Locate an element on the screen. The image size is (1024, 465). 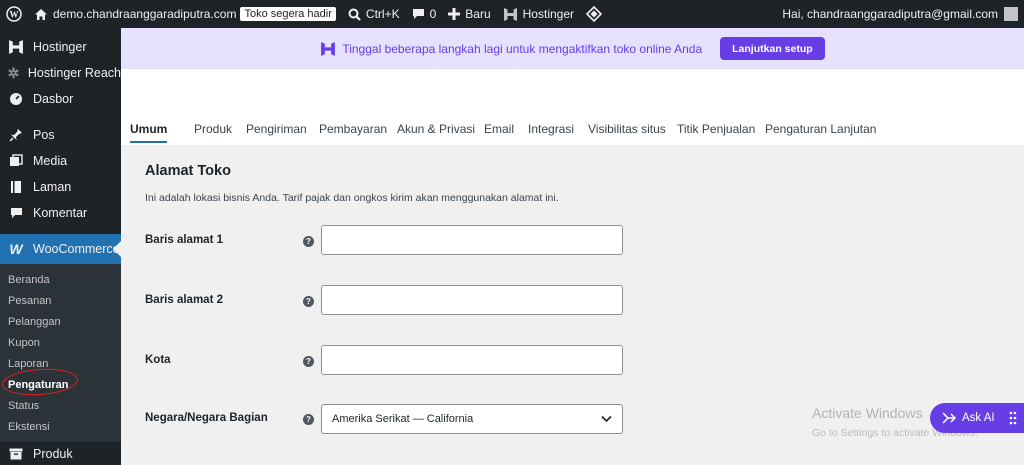
sidebar-item-hostinger-reach: ✲ Hostinger Reach is located at coordinates (60, 73).